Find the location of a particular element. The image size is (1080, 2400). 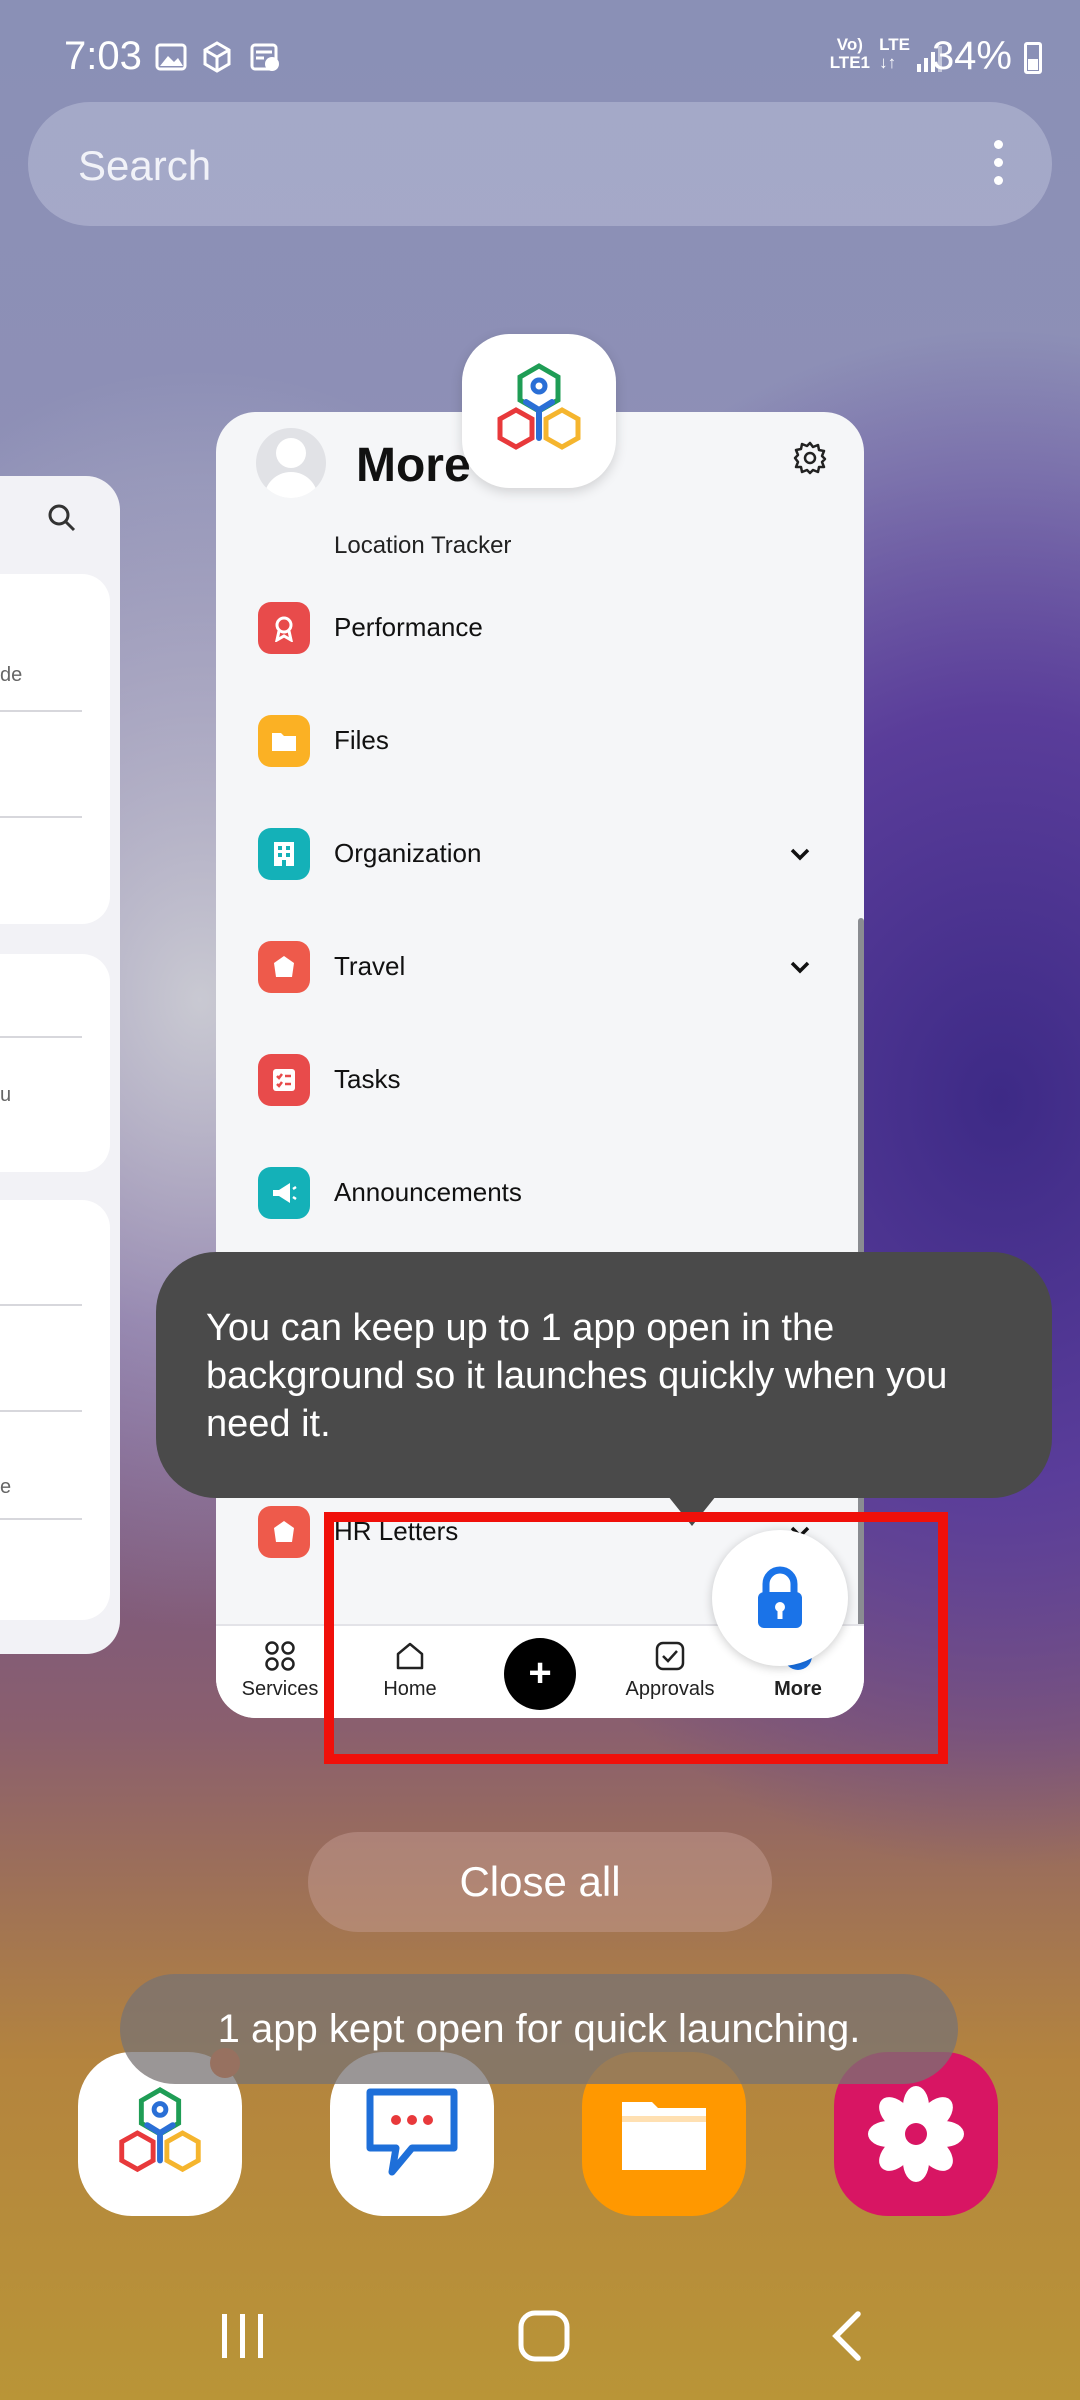

menu-item-tasks: Tasks is located at coordinates (540, 1080).